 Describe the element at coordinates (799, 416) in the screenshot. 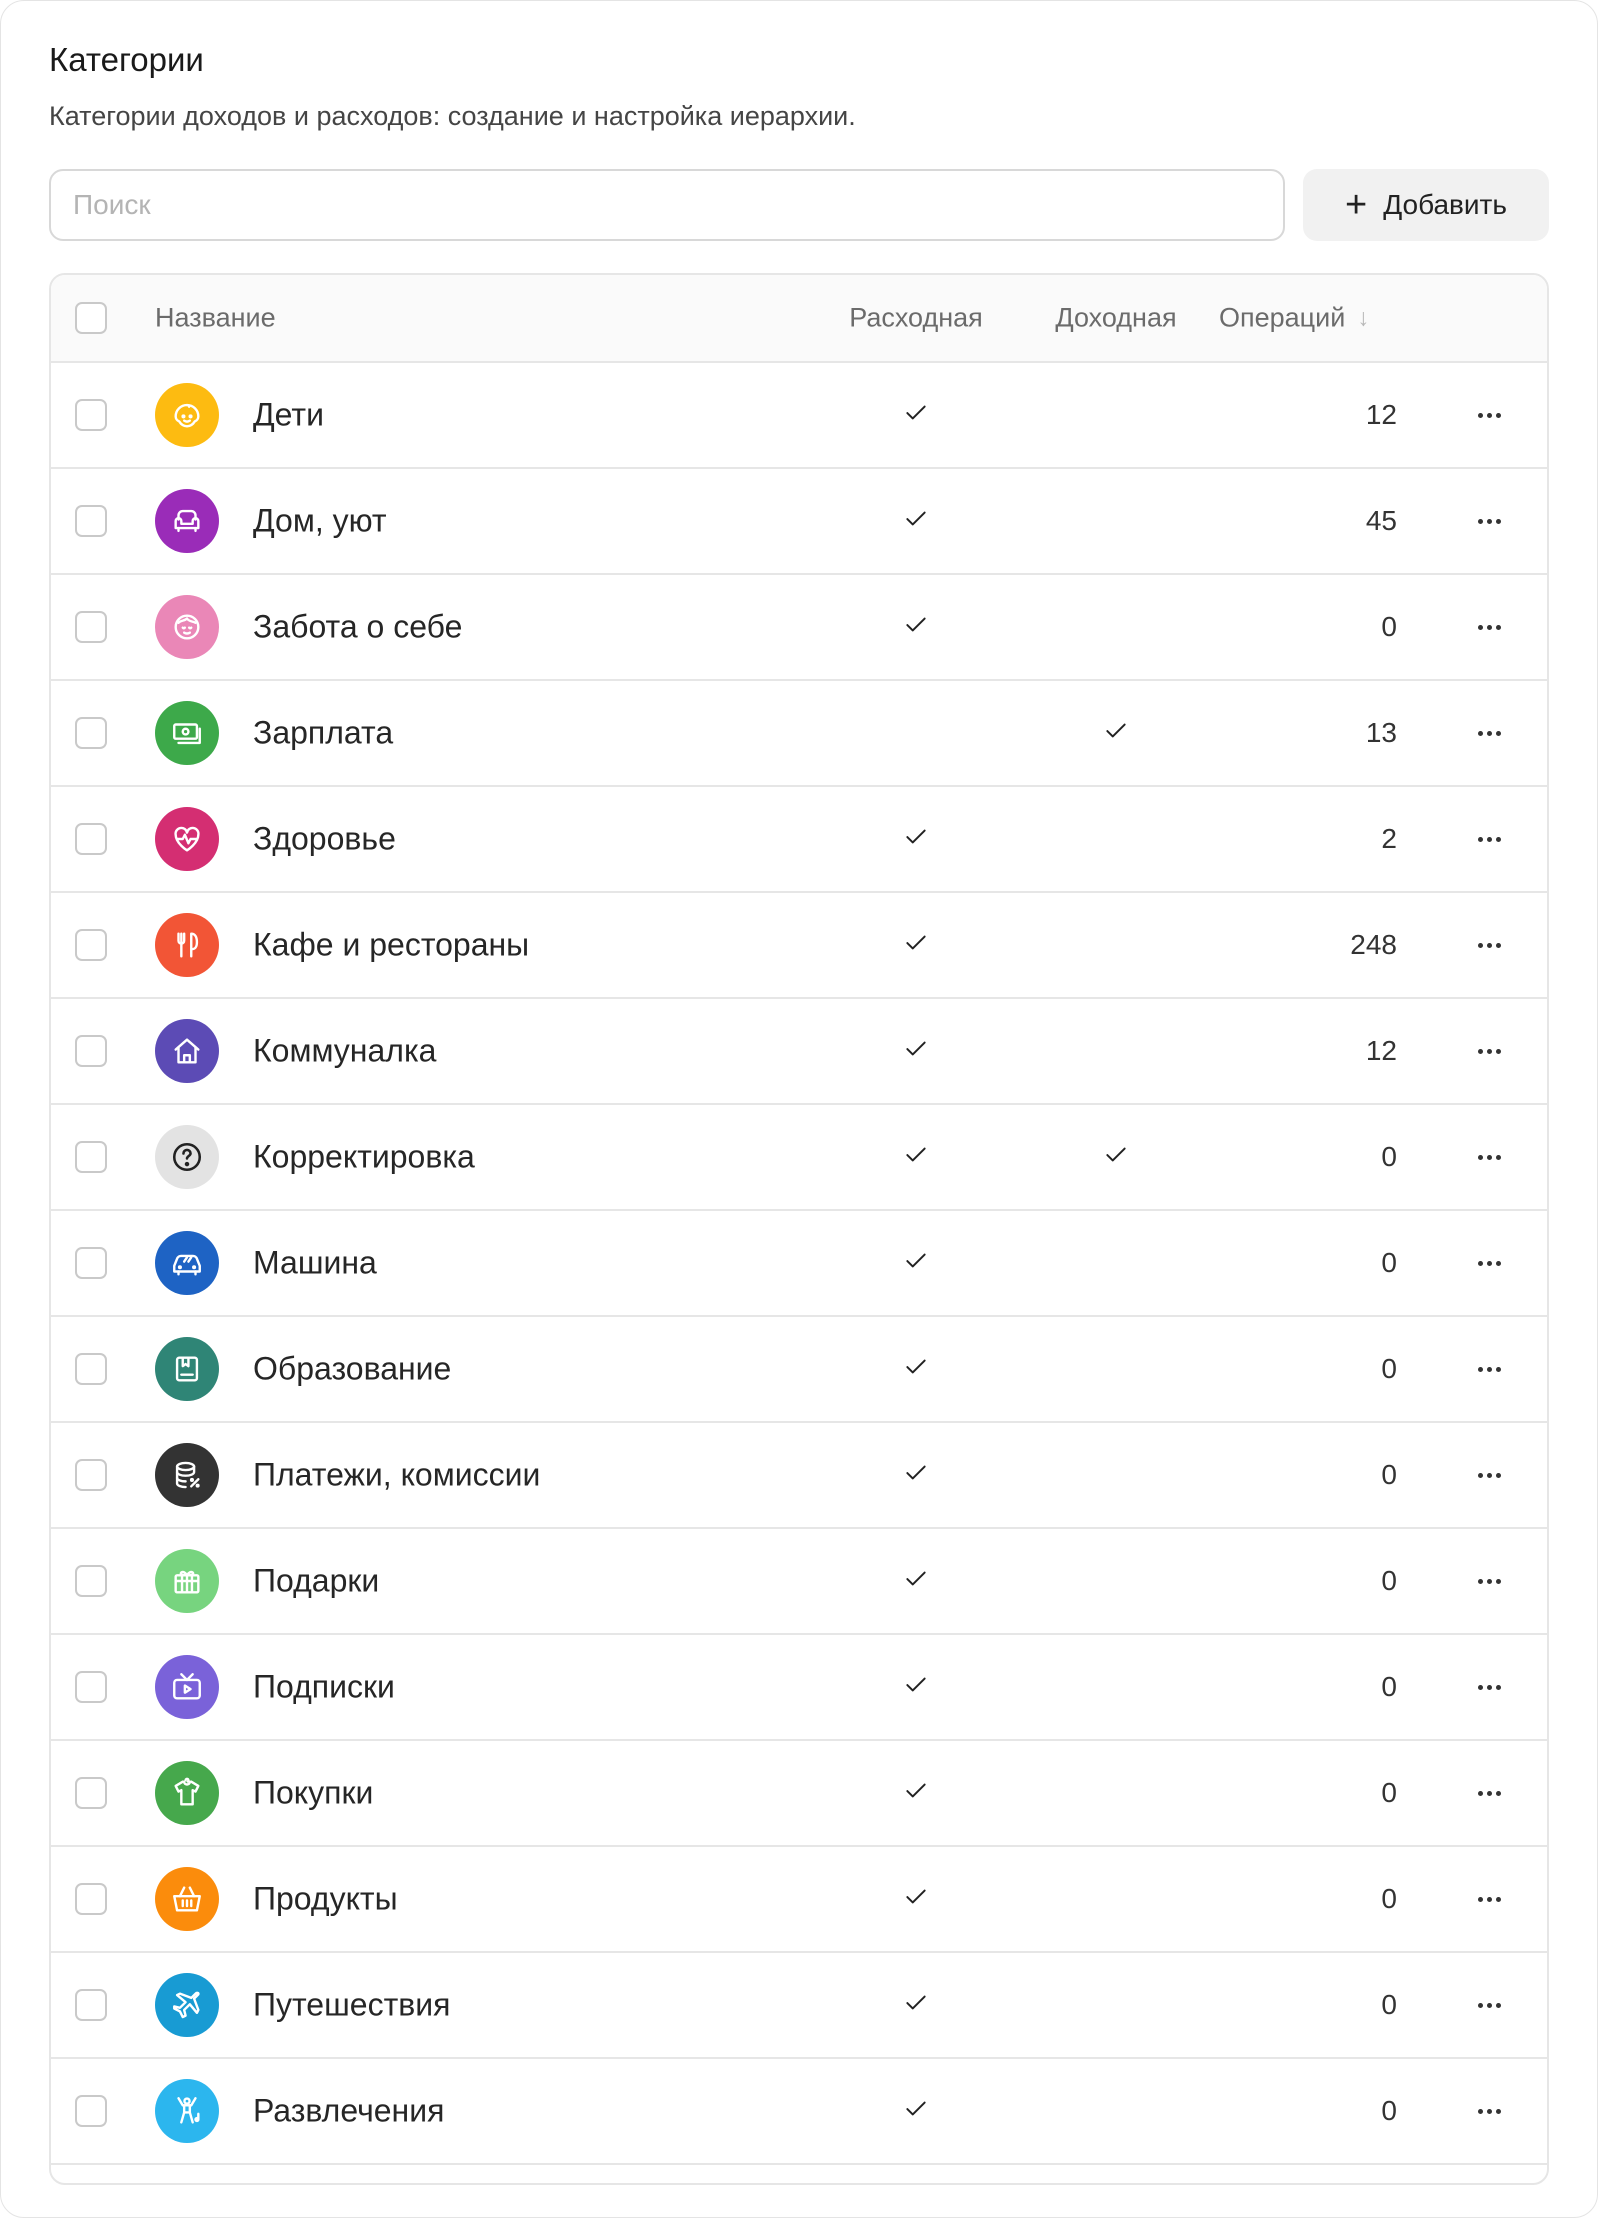

I see `table-row: Дети 12` at that location.